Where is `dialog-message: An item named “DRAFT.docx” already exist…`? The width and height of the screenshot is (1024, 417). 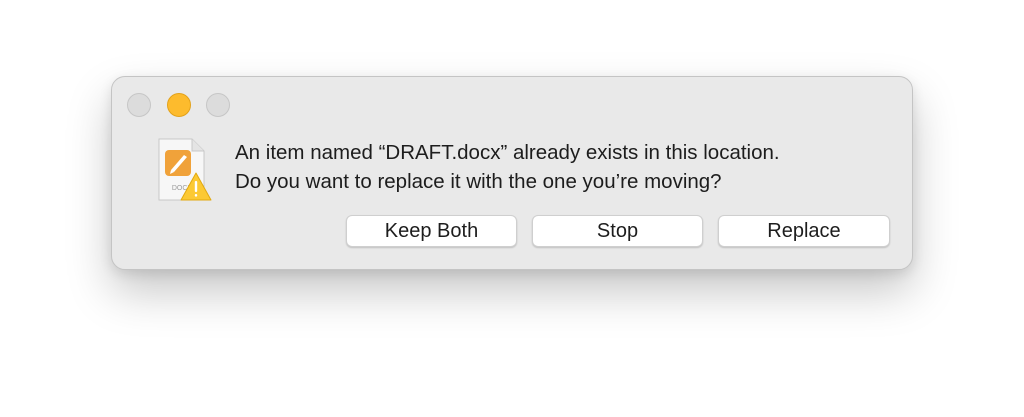 dialog-message: An item named “DRAFT.docx” already exist… is located at coordinates (565, 167).